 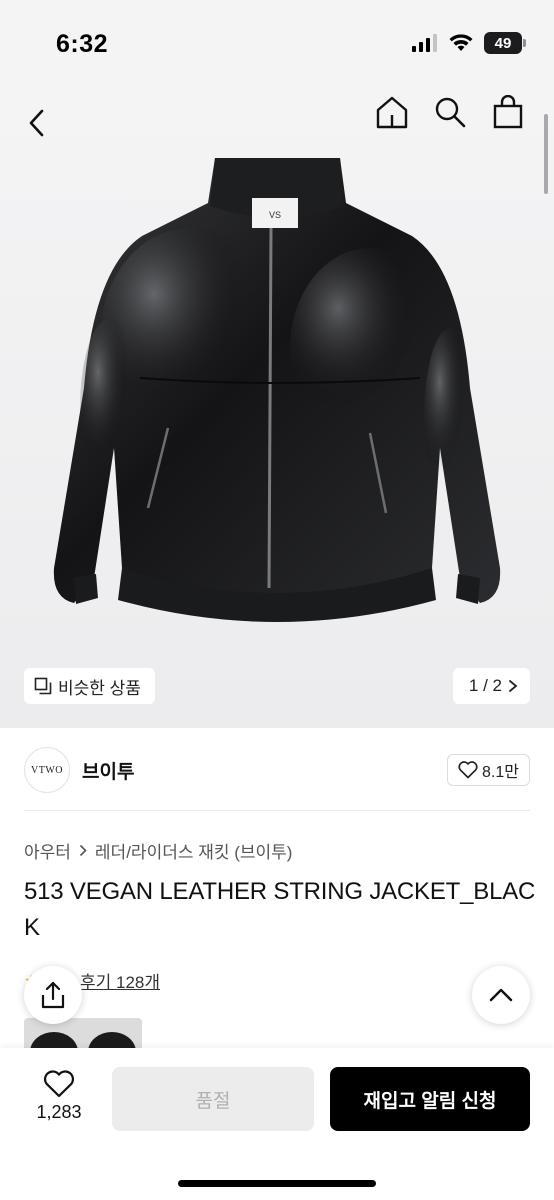 What do you see at coordinates (485, 685) in the screenshot?
I see `pager-text: 1 / 2` at bounding box center [485, 685].